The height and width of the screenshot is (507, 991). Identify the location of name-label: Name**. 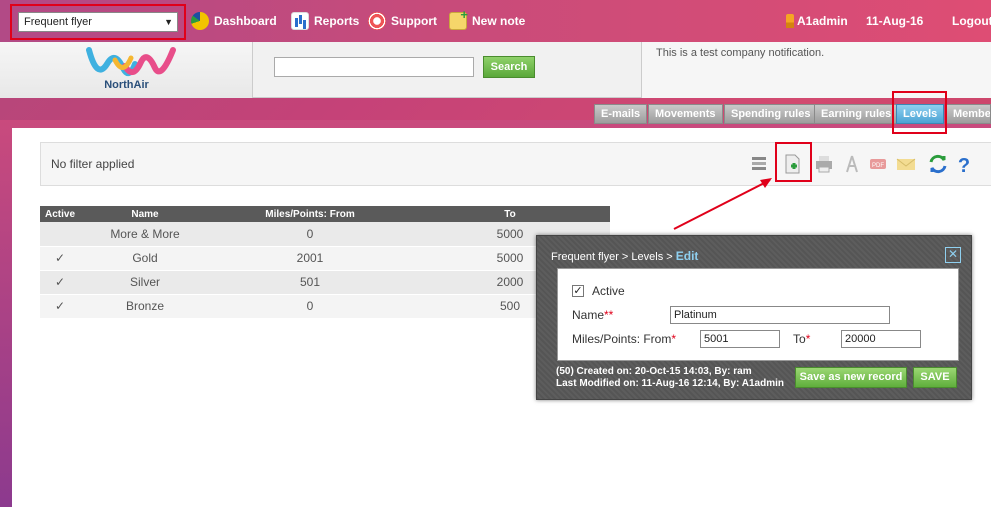
(592, 315).